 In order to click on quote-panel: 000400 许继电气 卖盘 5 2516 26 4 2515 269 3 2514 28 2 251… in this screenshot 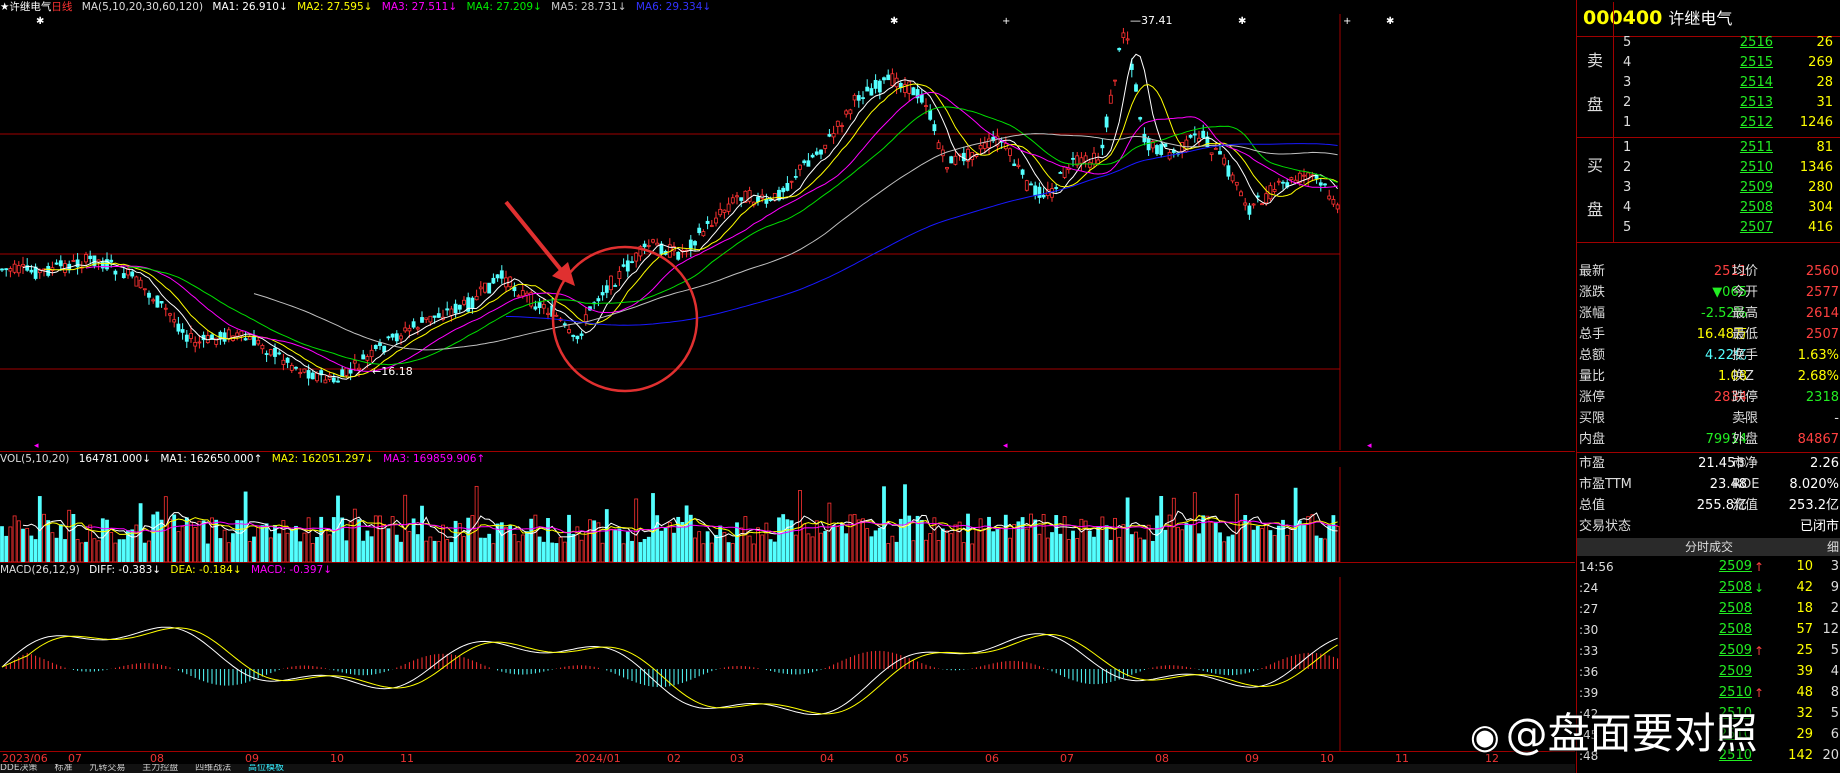, I will do `click(1708, 386)`.